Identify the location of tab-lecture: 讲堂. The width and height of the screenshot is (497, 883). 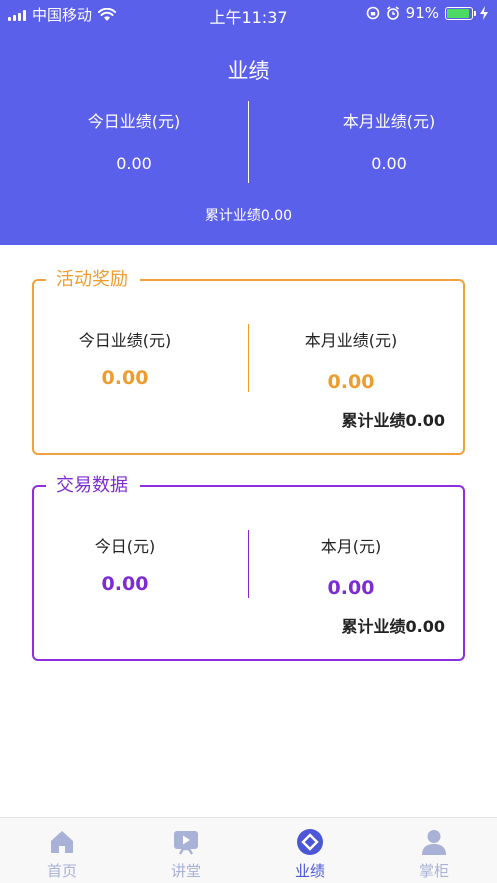
(186, 854).